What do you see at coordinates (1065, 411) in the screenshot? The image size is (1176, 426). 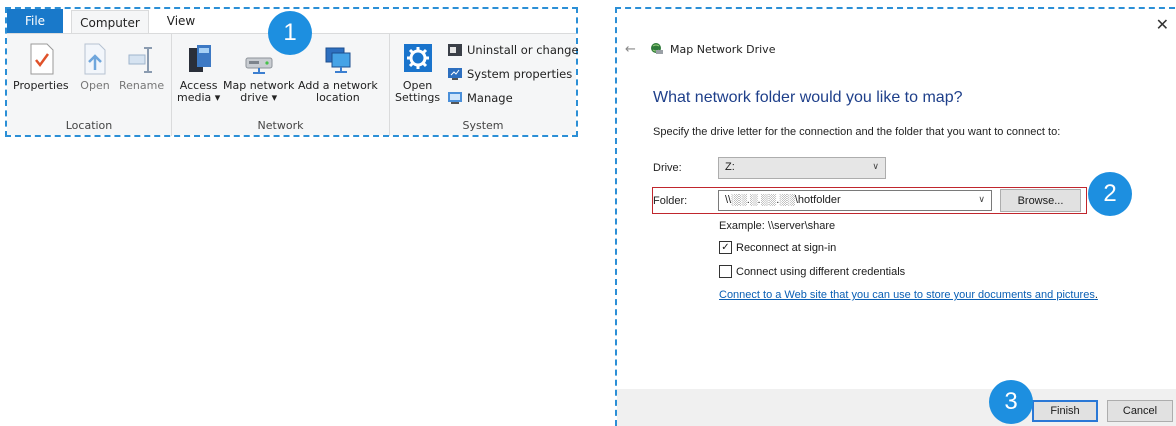 I see `finish-button: Finish` at bounding box center [1065, 411].